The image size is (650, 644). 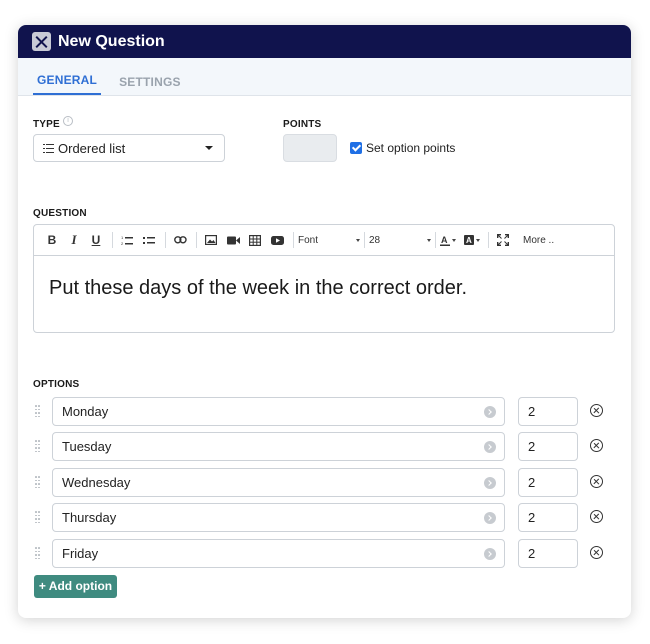 I want to click on tab-general: GENERAL, so click(x=67, y=84).